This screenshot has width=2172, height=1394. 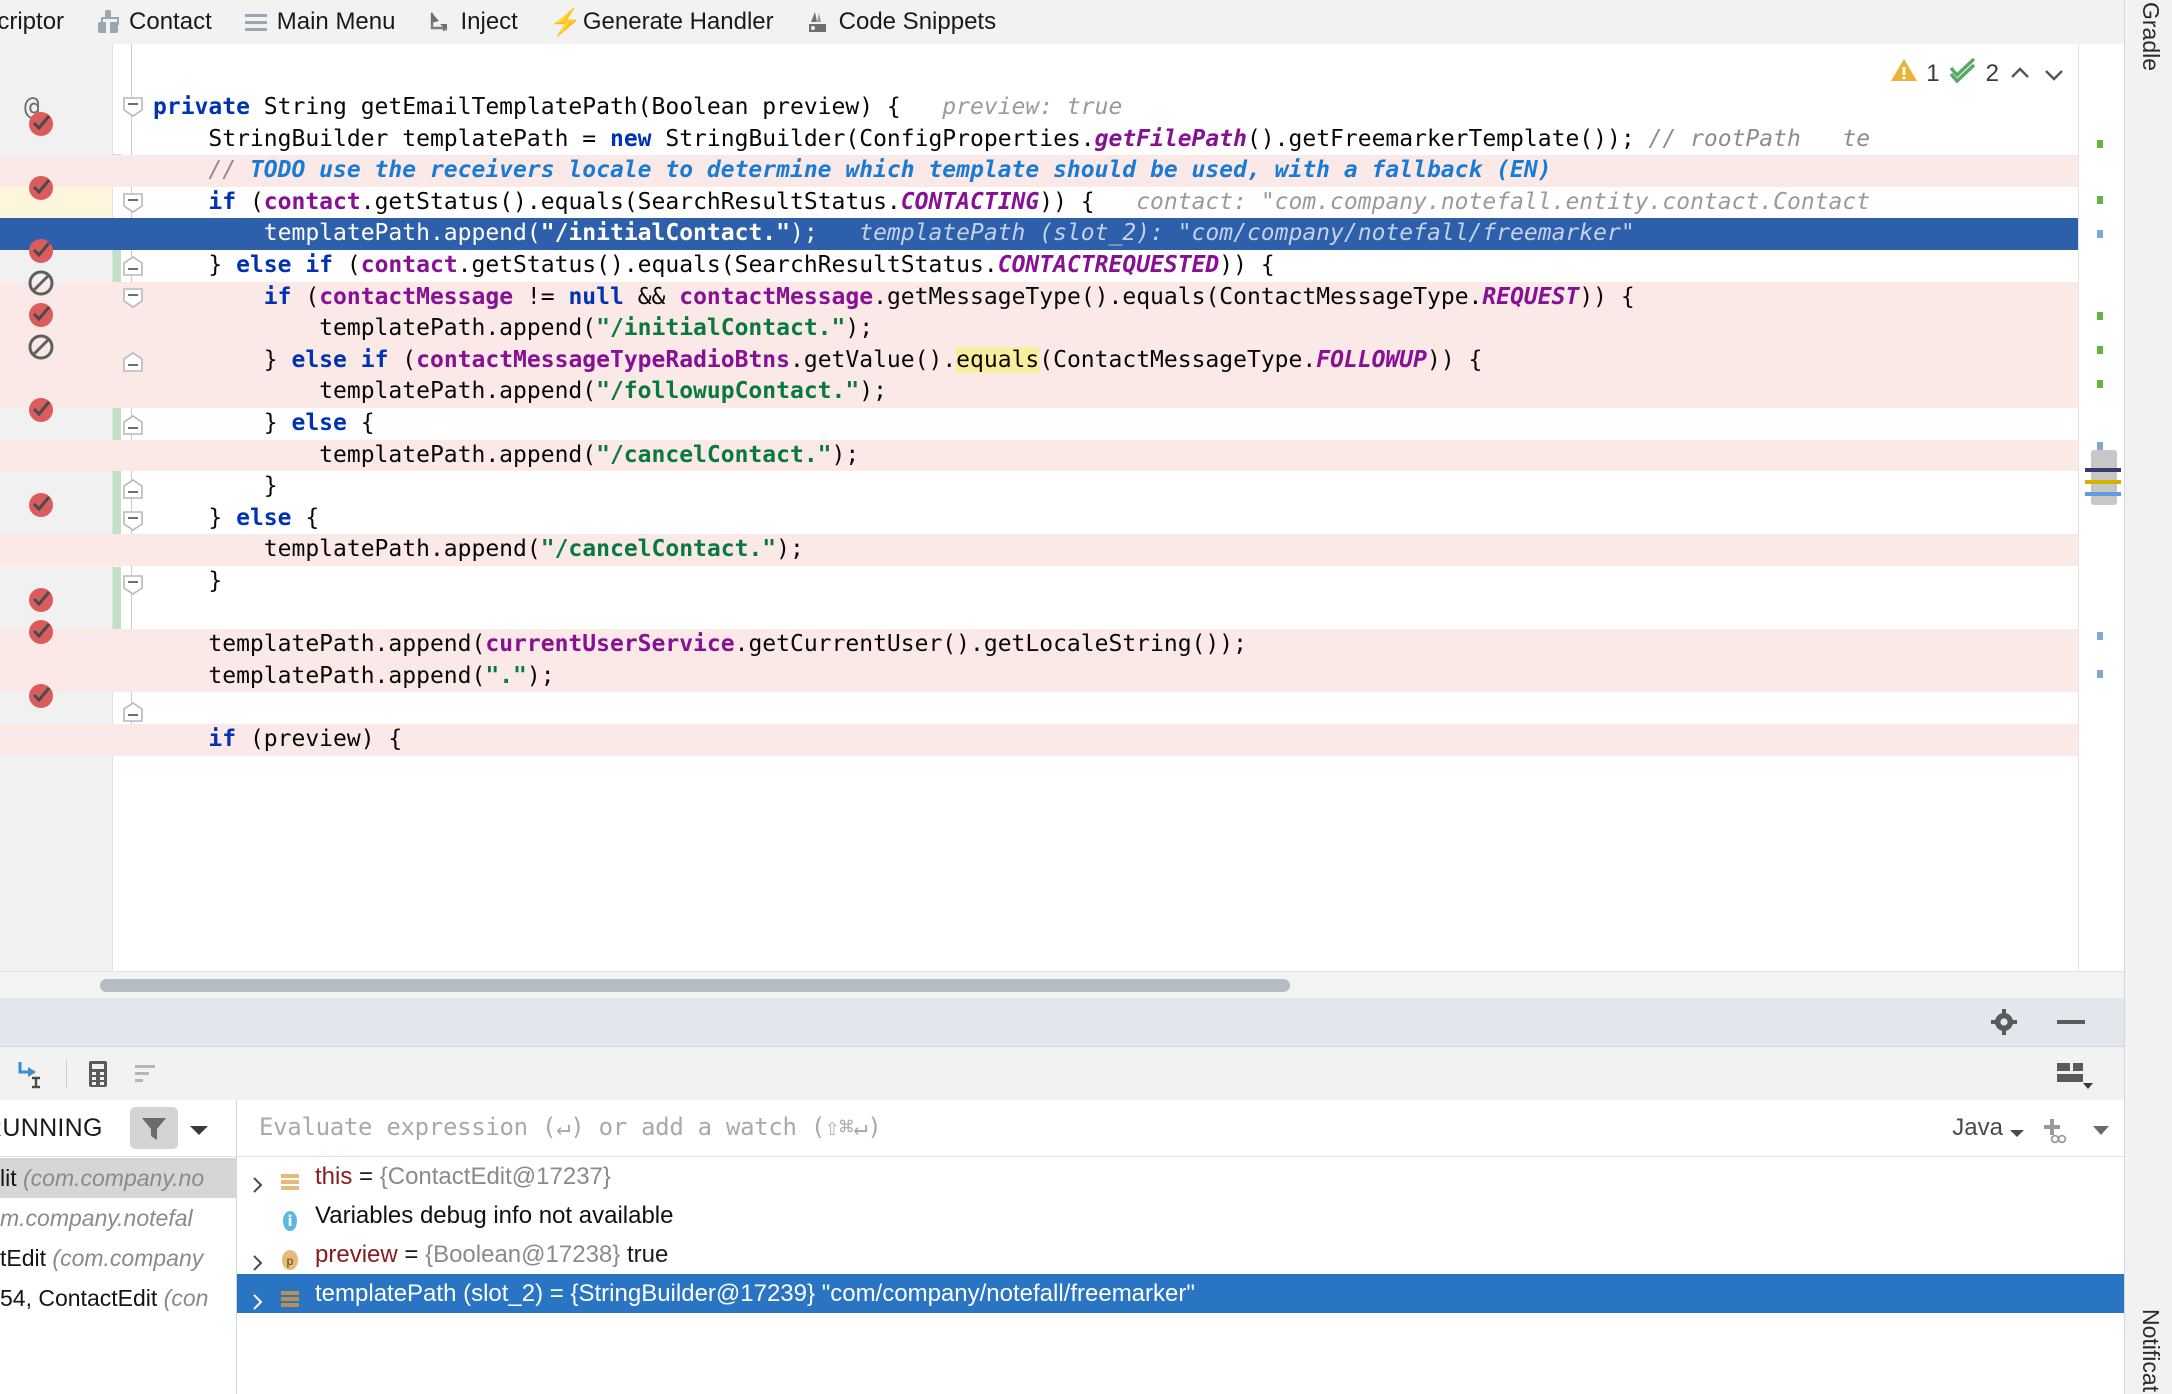 What do you see at coordinates (2074, 1074) in the screenshot?
I see `layout-settings-icon` at bounding box center [2074, 1074].